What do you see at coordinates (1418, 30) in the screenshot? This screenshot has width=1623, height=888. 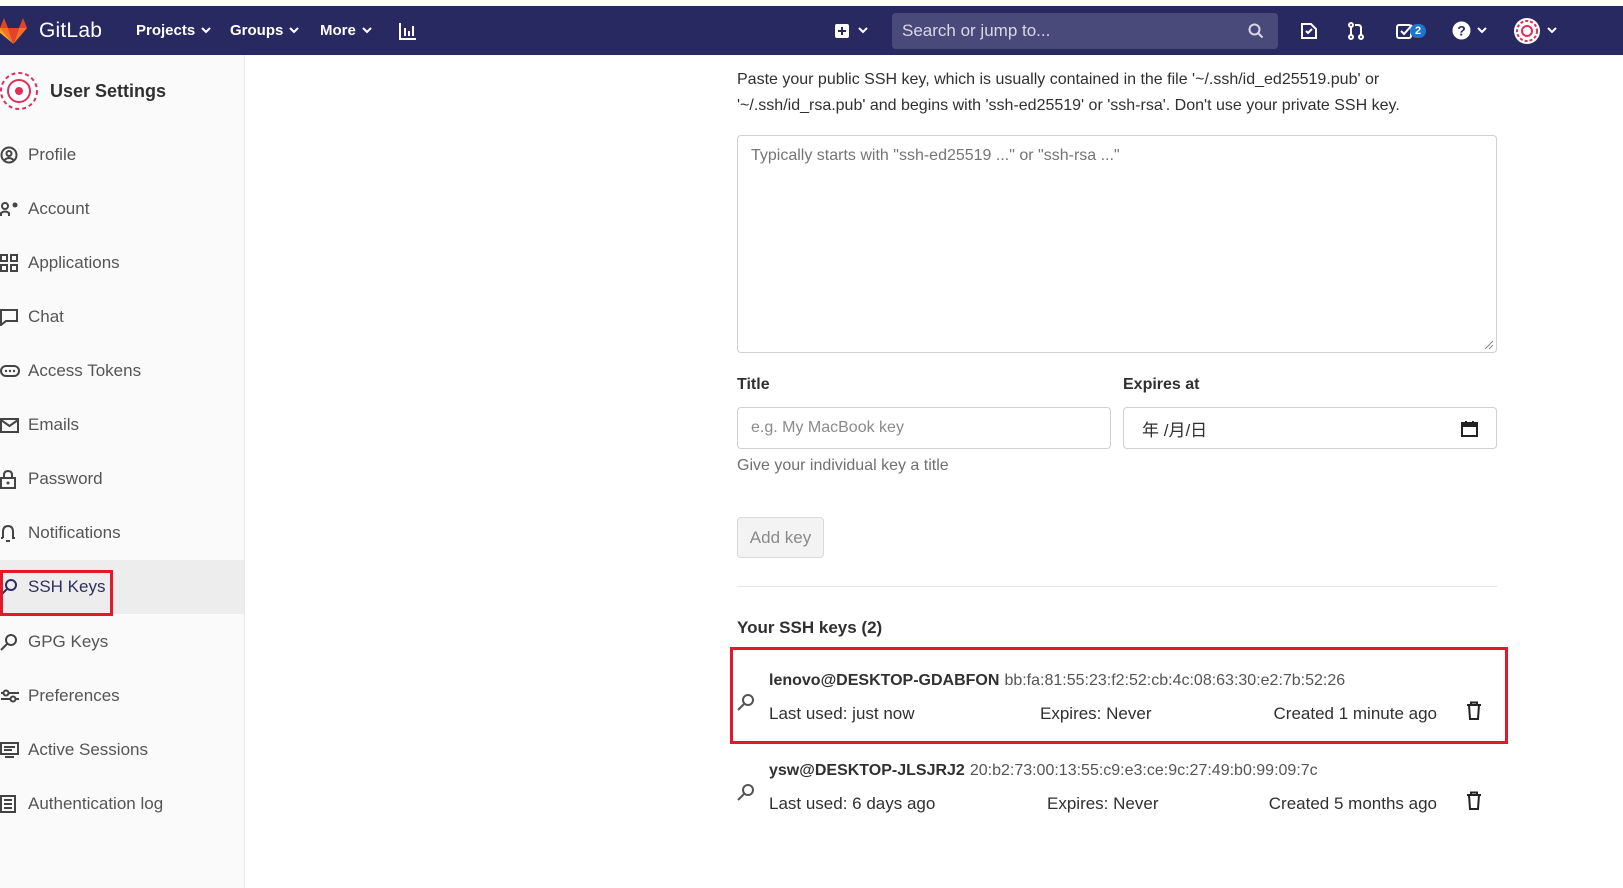 I see `todo-count-badge: 2` at bounding box center [1418, 30].